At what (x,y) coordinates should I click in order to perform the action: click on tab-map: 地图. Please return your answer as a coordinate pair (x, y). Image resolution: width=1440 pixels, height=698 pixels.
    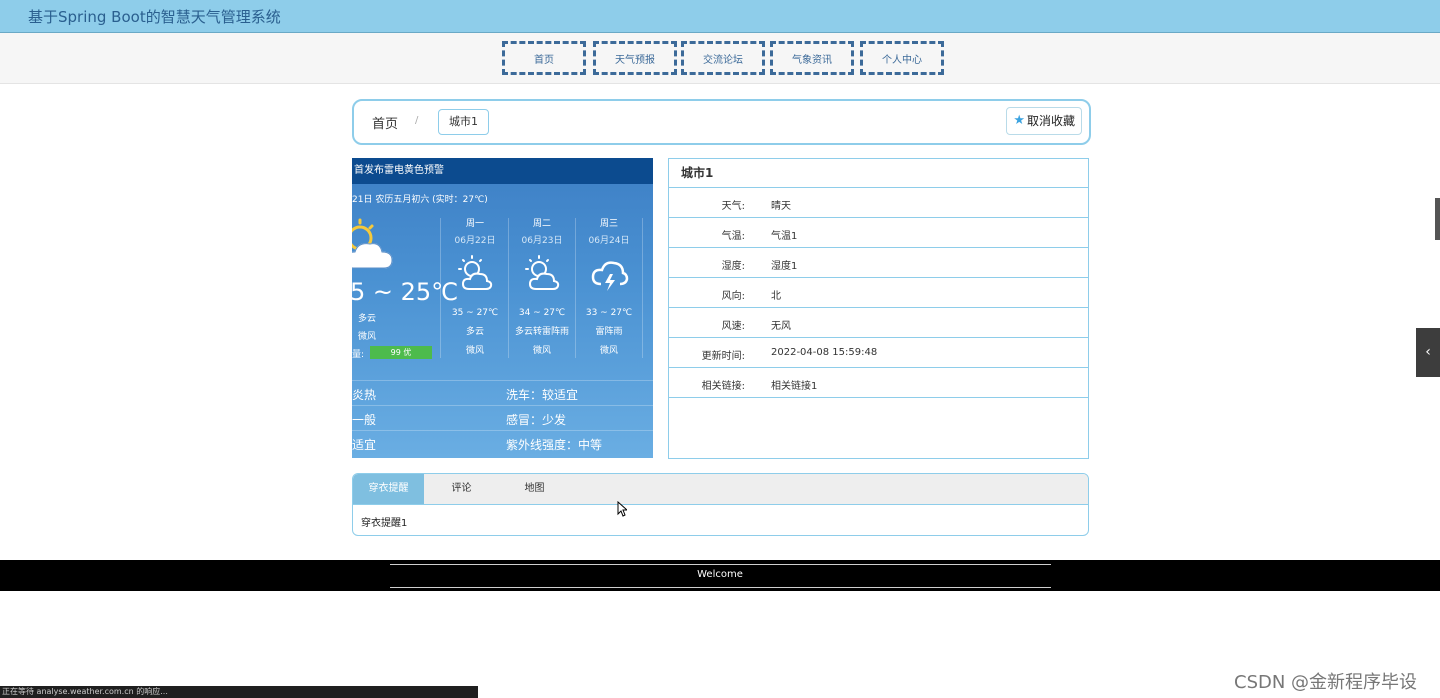
    Looking at the image, I should click on (534, 489).